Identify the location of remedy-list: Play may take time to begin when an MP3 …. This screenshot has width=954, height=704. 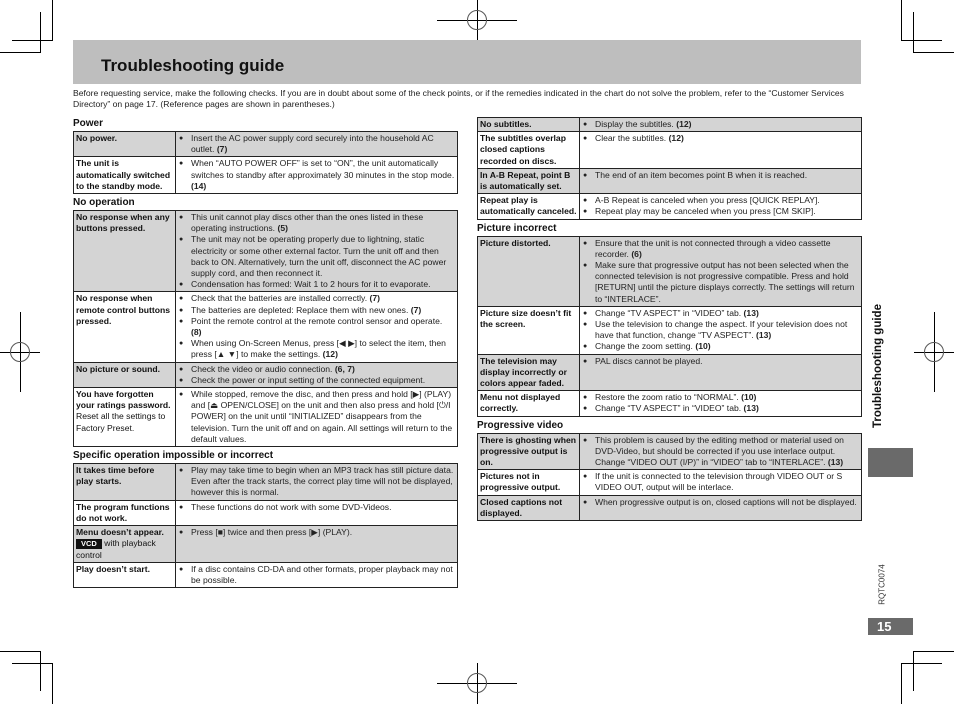
(317, 482).